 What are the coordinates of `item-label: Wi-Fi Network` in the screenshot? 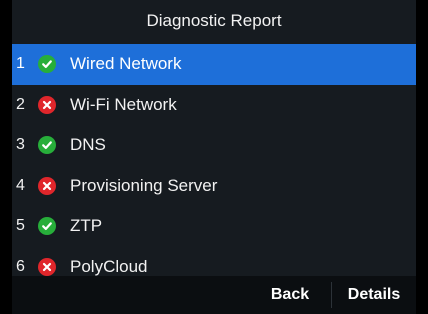 It's located at (123, 104).